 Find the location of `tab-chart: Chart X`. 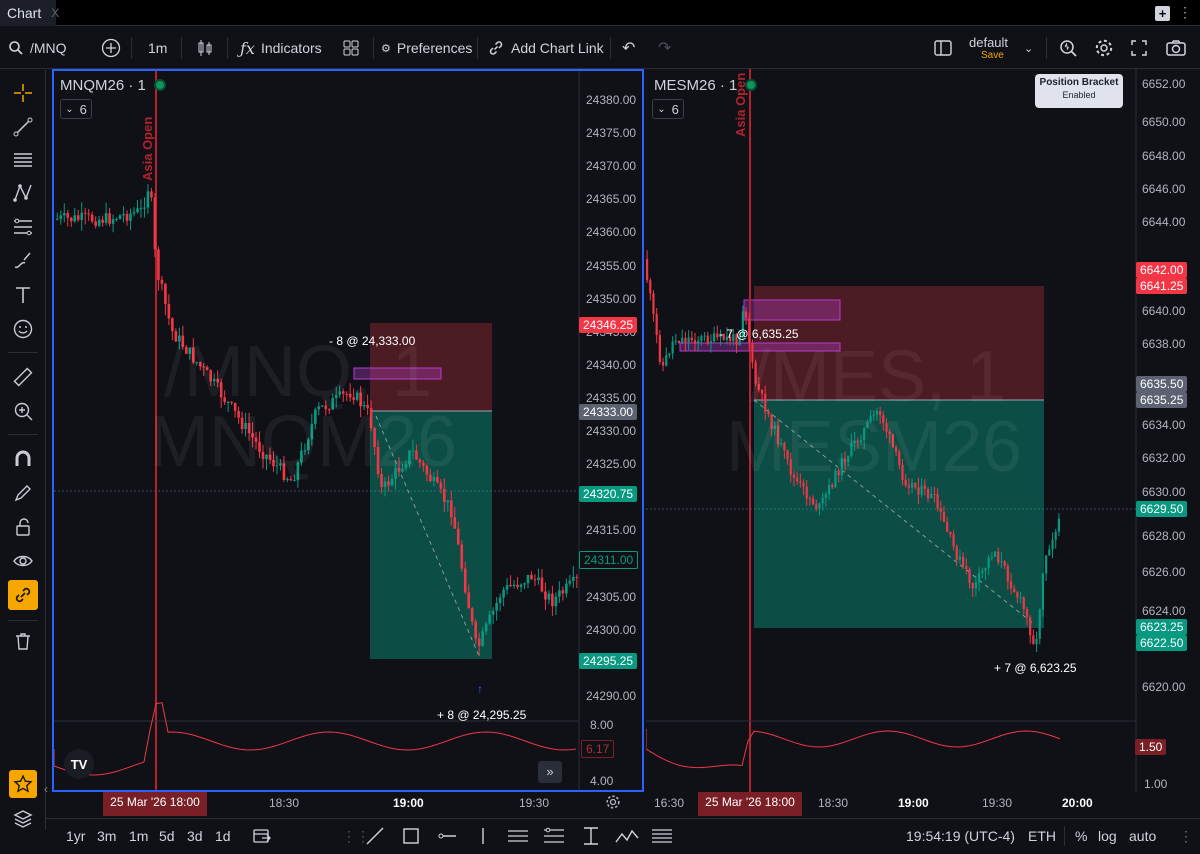

tab-chart: Chart X is located at coordinates (29, 13).